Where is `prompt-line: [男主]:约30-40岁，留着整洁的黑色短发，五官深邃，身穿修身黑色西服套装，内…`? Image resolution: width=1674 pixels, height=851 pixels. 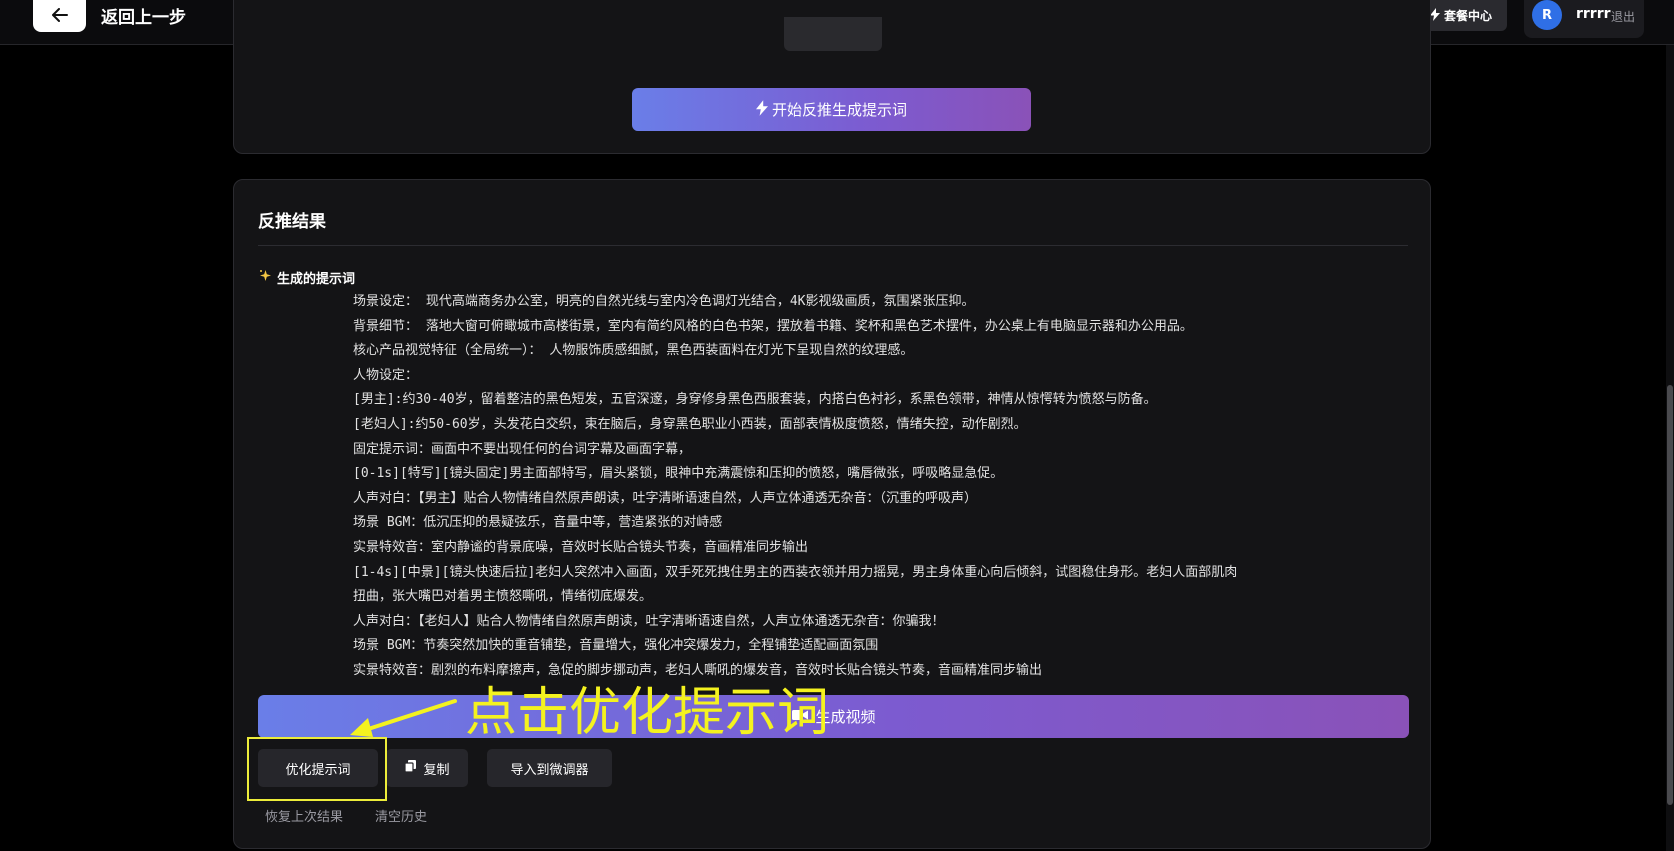
prompt-line: [男主]:约30-40岁，留着整洁的黑色短发，五官深邃，身穿修身黑色西服套装，内… is located at coordinates (755, 400).